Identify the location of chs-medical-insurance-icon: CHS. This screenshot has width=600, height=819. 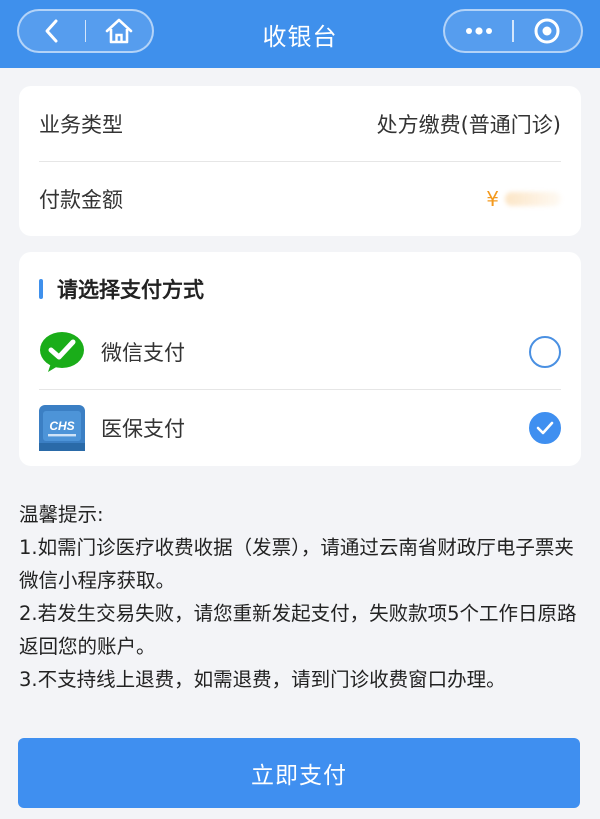
(62, 428).